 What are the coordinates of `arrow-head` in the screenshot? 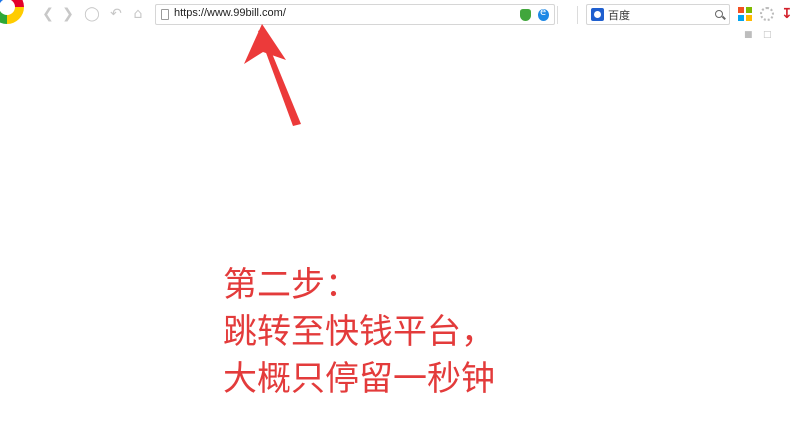 It's located at (265, 44).